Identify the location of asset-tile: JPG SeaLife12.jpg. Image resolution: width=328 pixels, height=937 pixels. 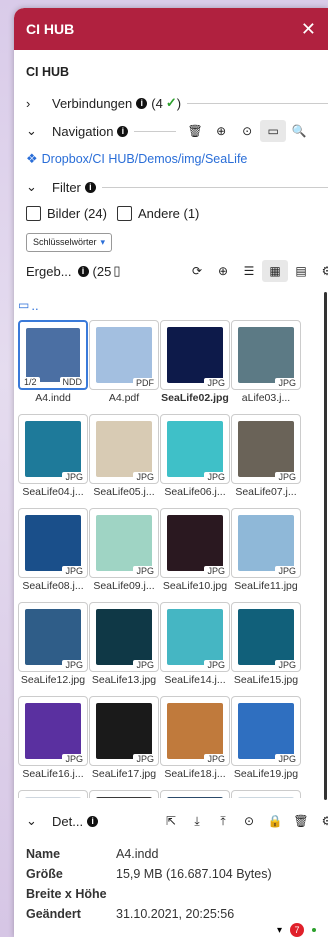
(53, 644).